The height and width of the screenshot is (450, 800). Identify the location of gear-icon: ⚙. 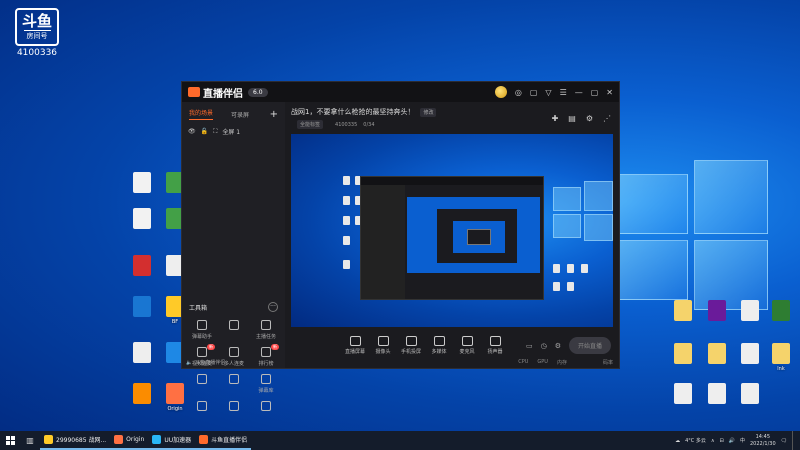
(558, 346).